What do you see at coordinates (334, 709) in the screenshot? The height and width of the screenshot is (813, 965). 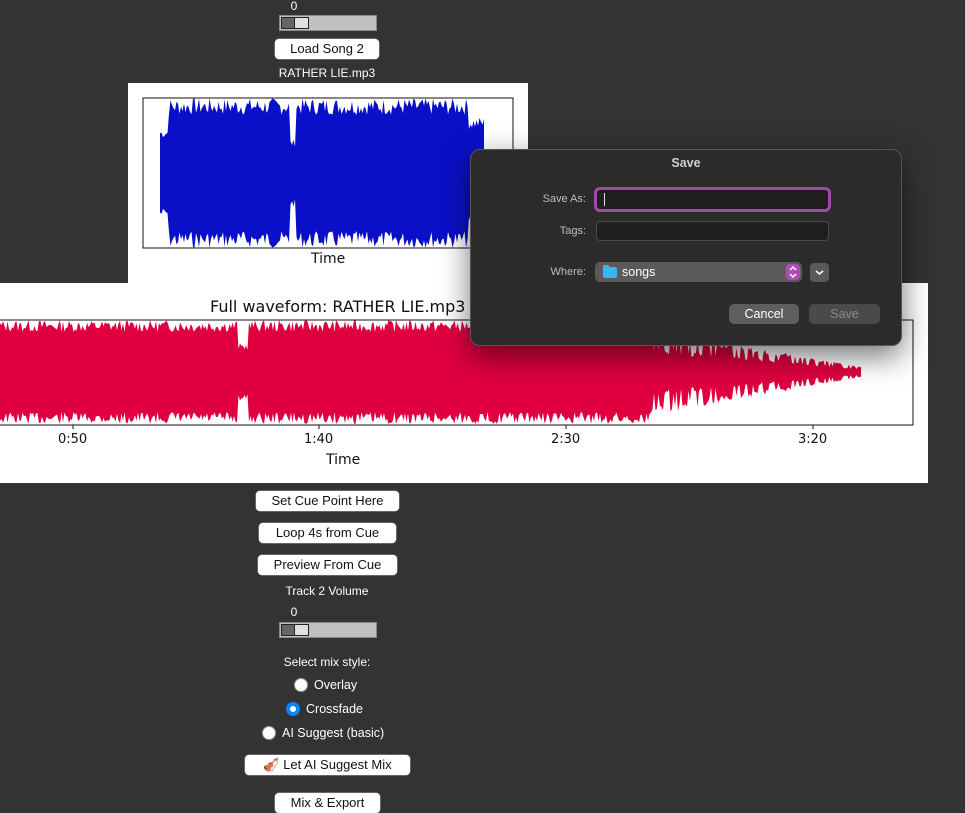 I see `radio-label: Crossfade` at bounding box center [334, 709].